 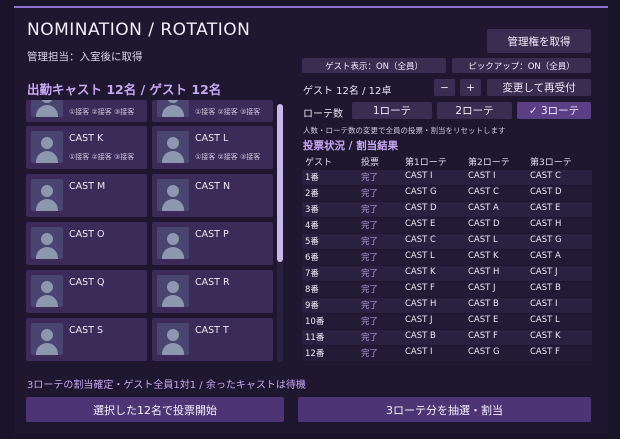 What do you see at coordinates (447, 193) in the screenshot?
I see `table-row: 2番 完了 CAST G CAST C CAST D` at bounding box center [447, 193].